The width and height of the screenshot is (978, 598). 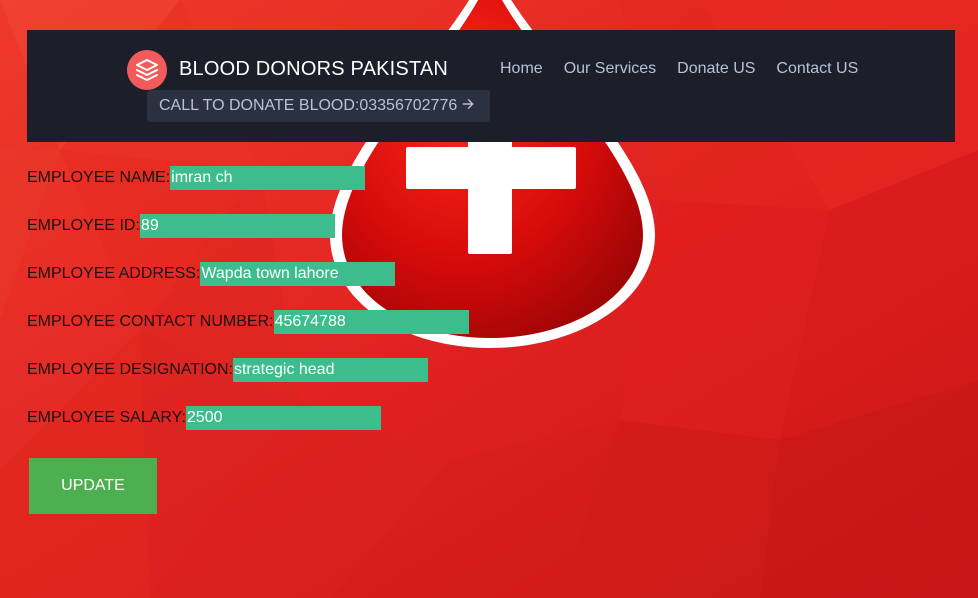 I want to click on employee-id-input, so click(x=237, y=226).